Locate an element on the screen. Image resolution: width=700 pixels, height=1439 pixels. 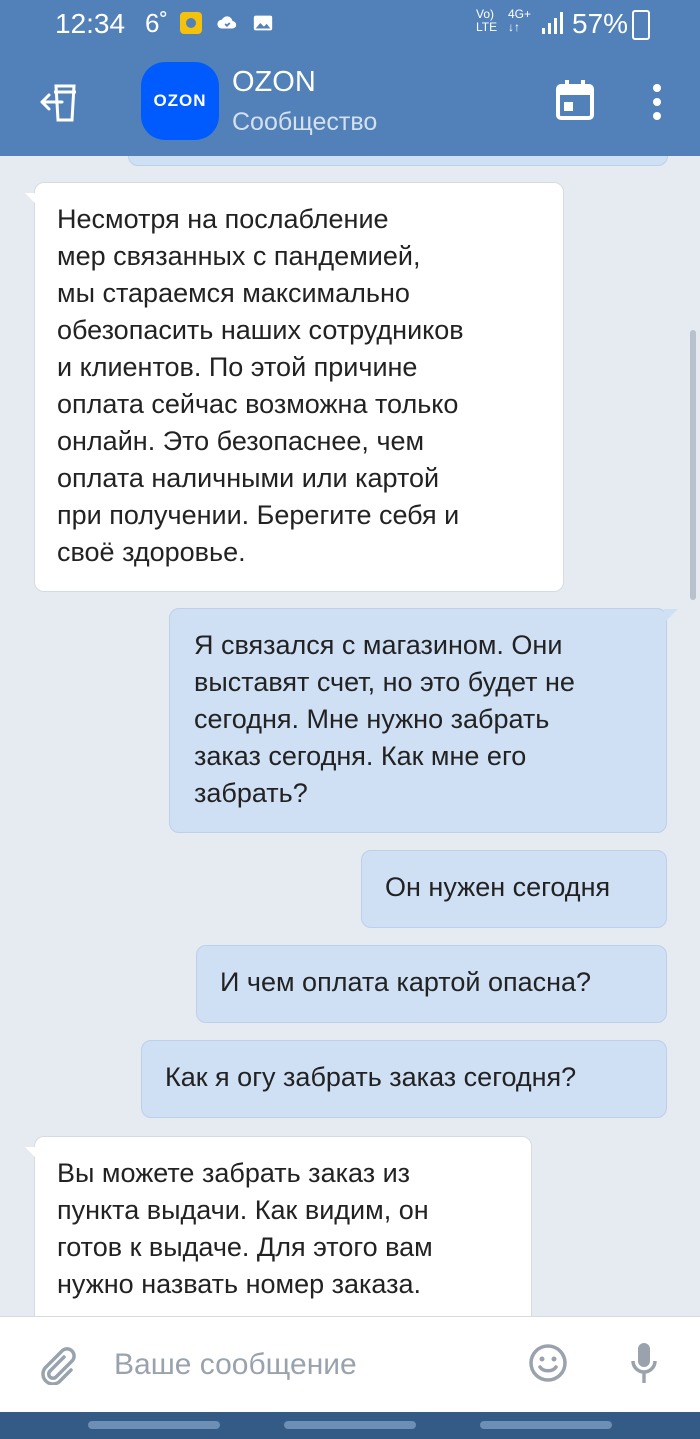
message-line: заказ сегодня. Как мне его is located at coordinates (360, 756).